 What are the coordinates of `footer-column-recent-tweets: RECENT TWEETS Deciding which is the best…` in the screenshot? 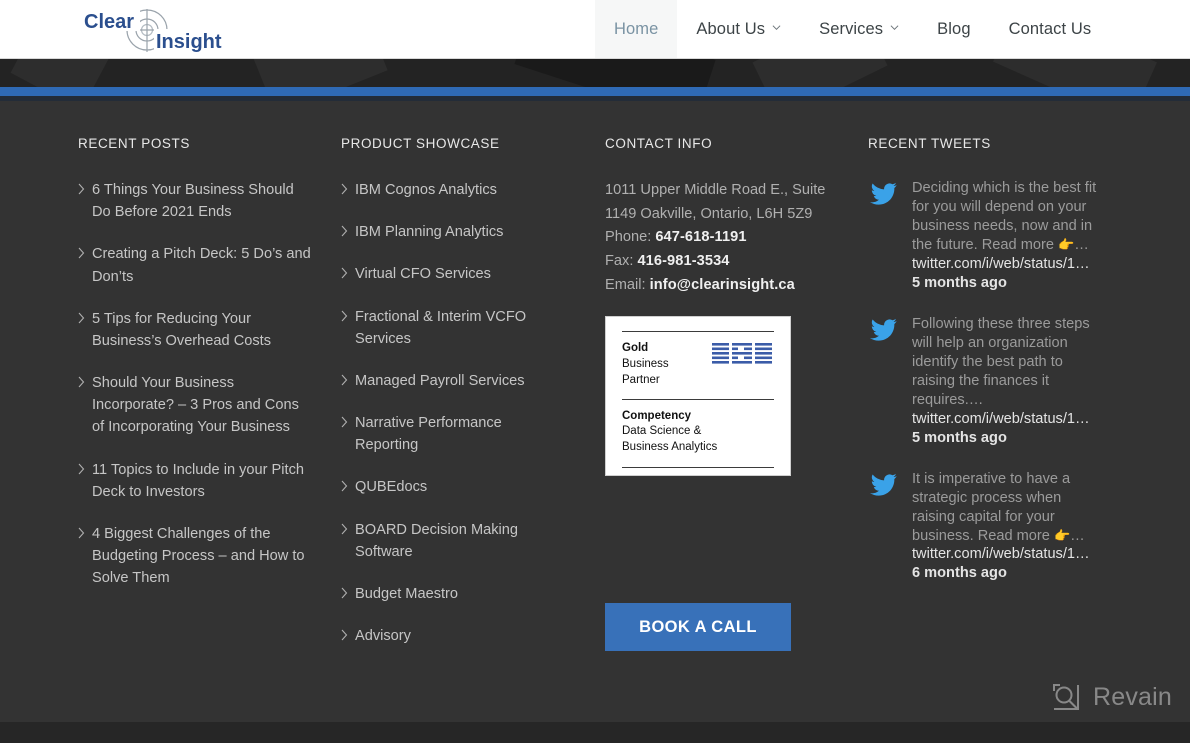 It's located at (985, 370).